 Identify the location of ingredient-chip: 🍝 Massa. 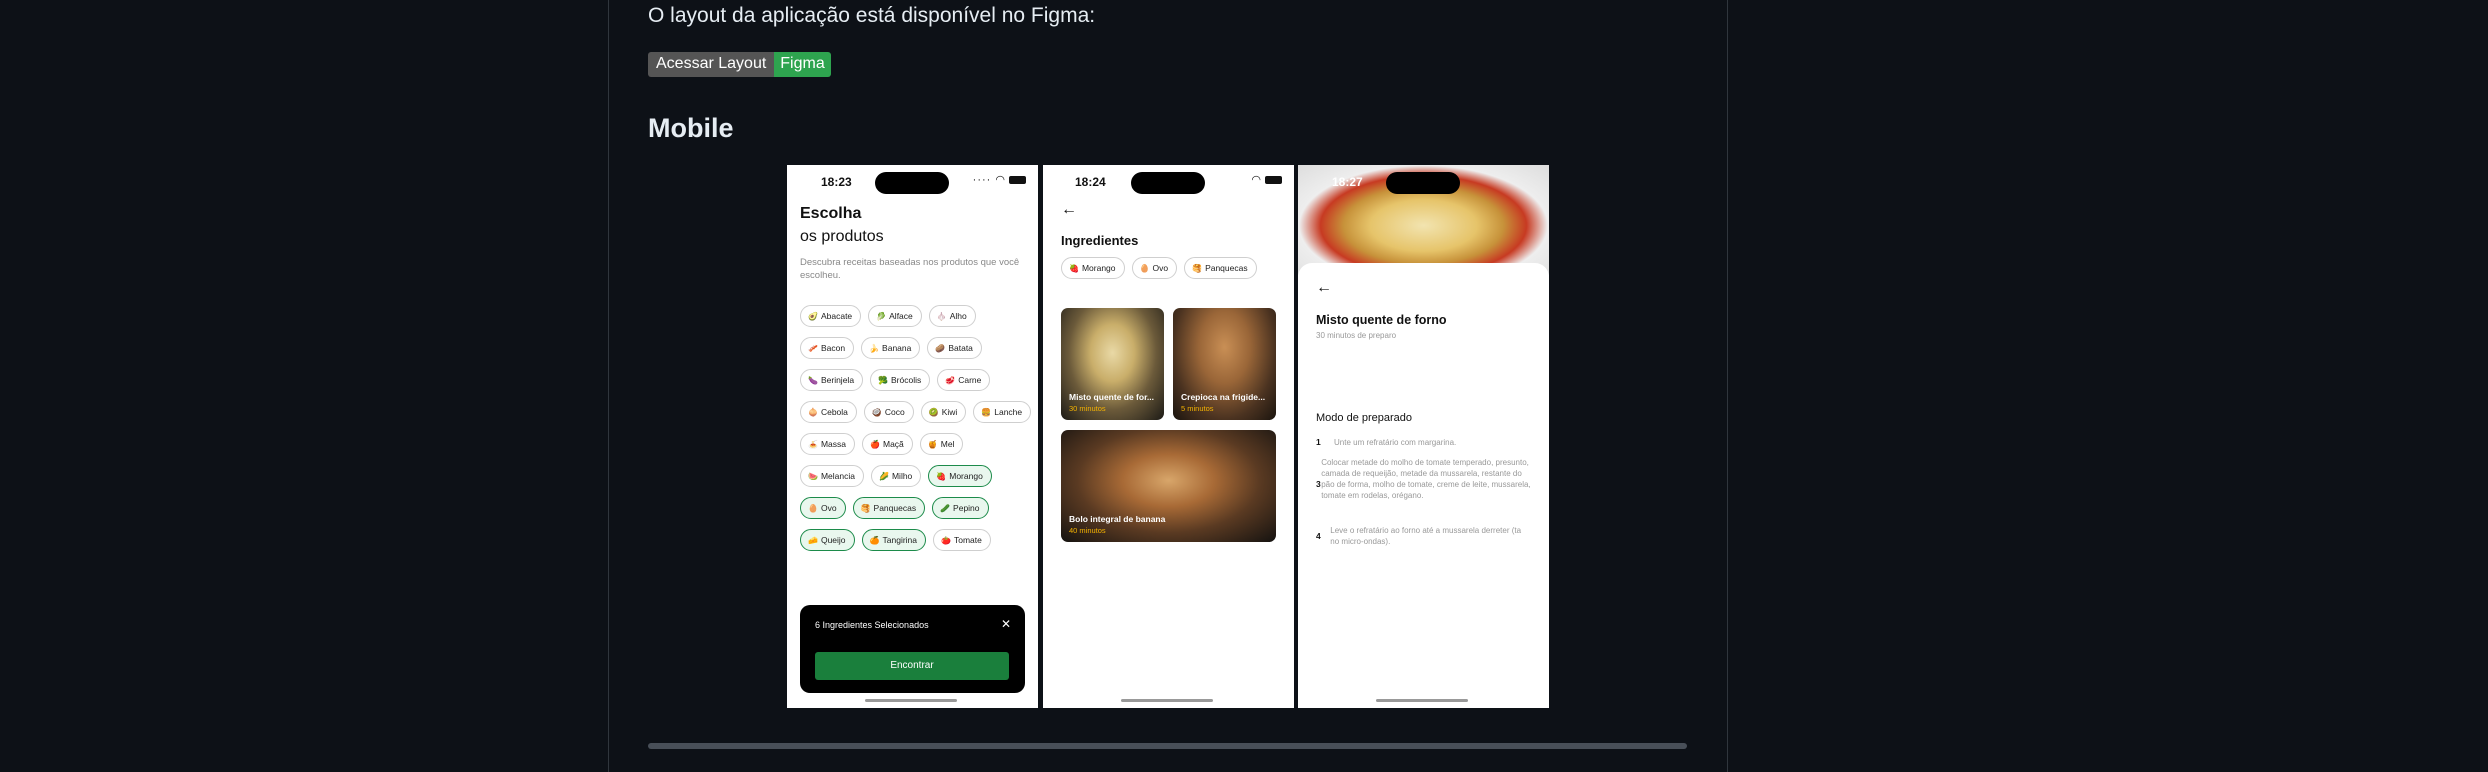
(828, 444).